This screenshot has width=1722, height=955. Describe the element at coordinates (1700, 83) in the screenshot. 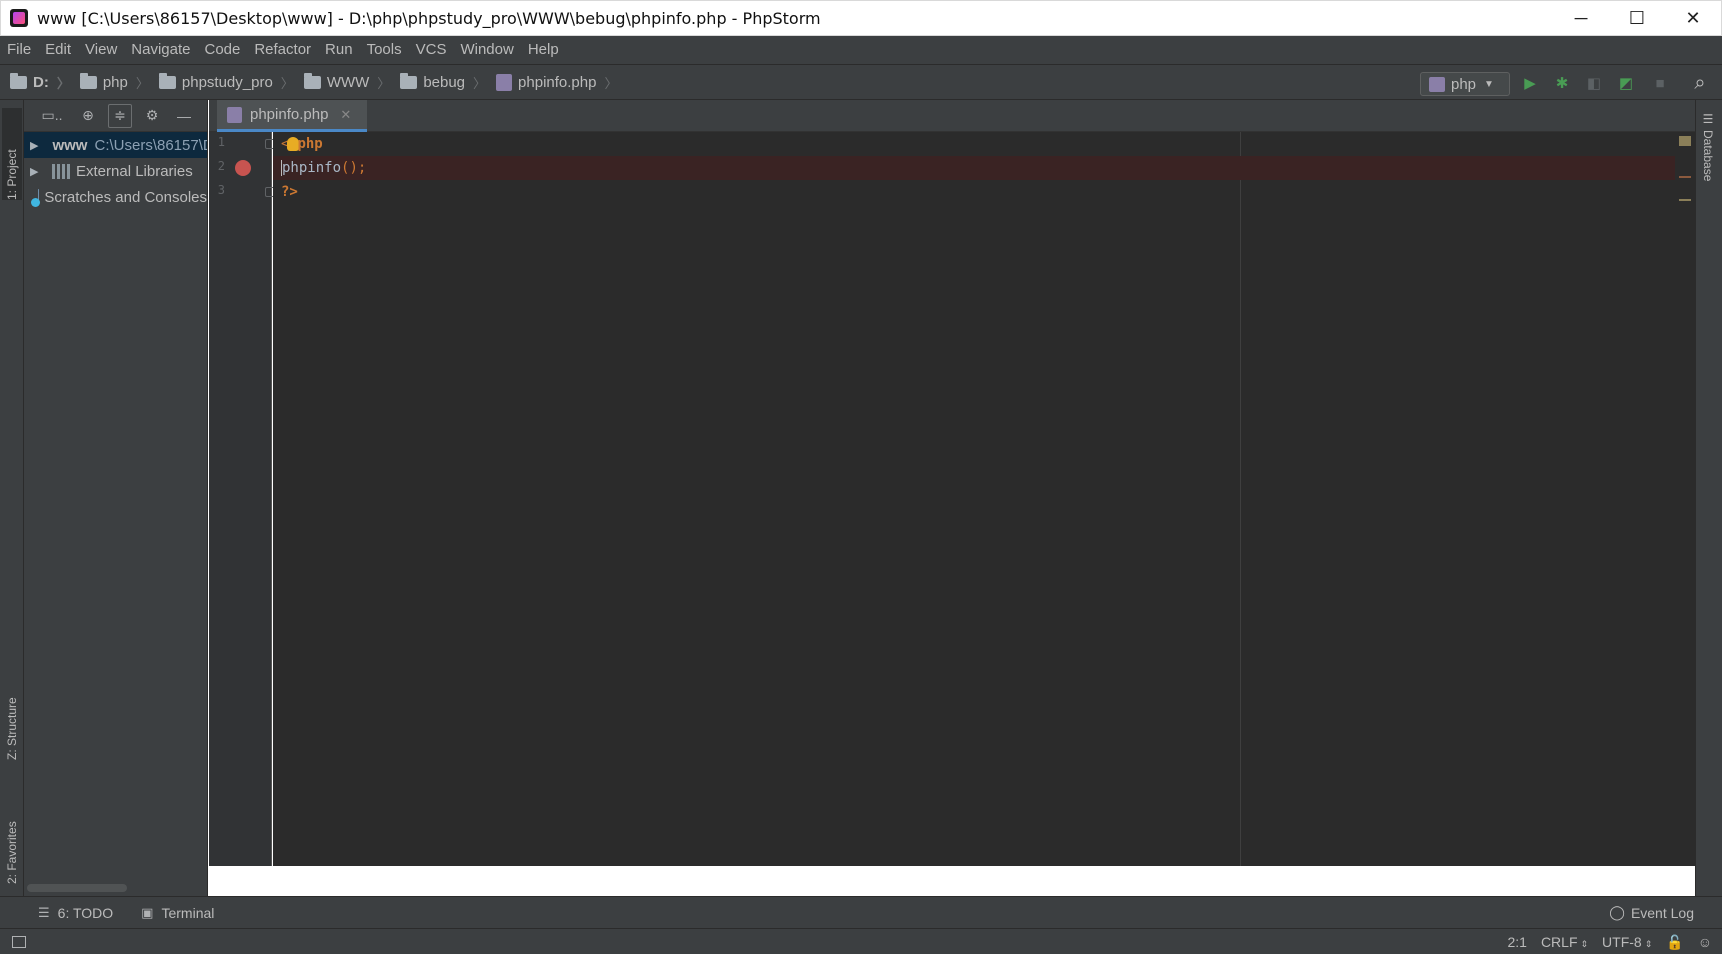

I see `search-everywhere-icon: ⌕` at that location.